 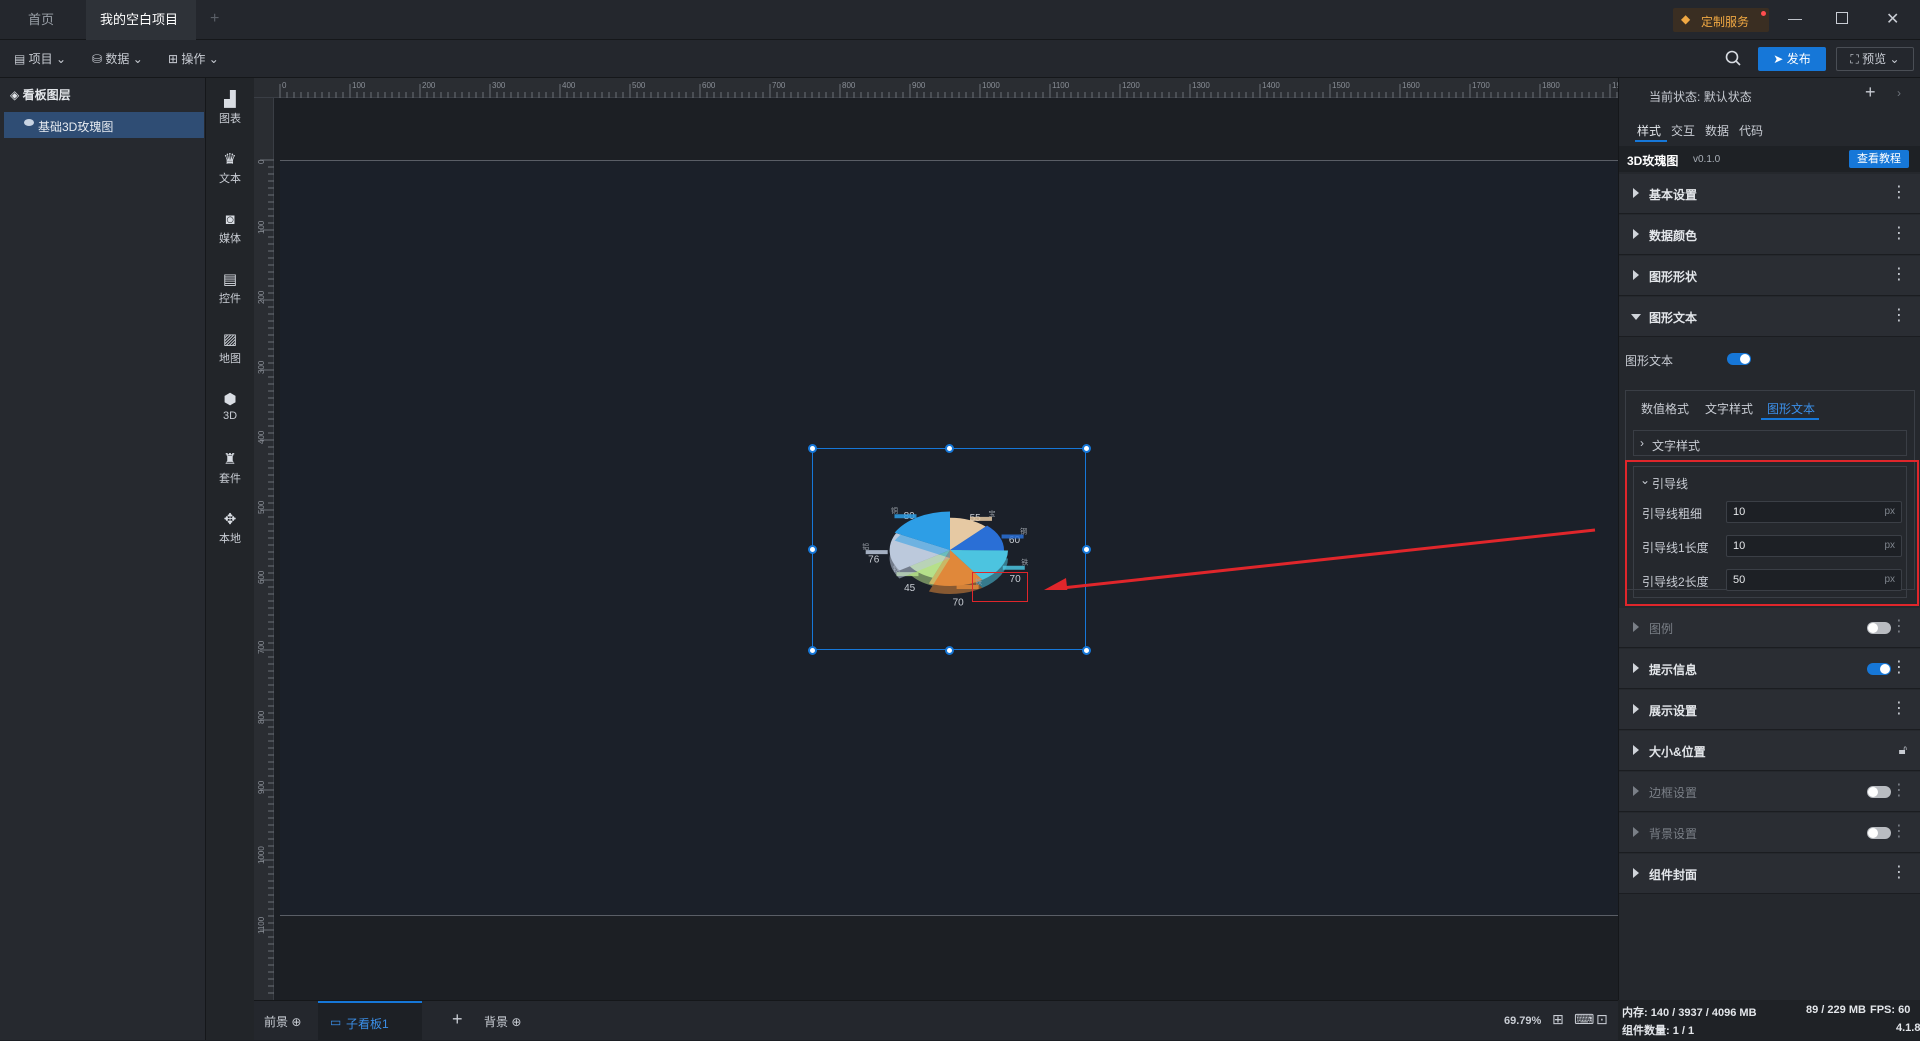 I want to click on menu-label: 操作, so click(x=193, y=59).